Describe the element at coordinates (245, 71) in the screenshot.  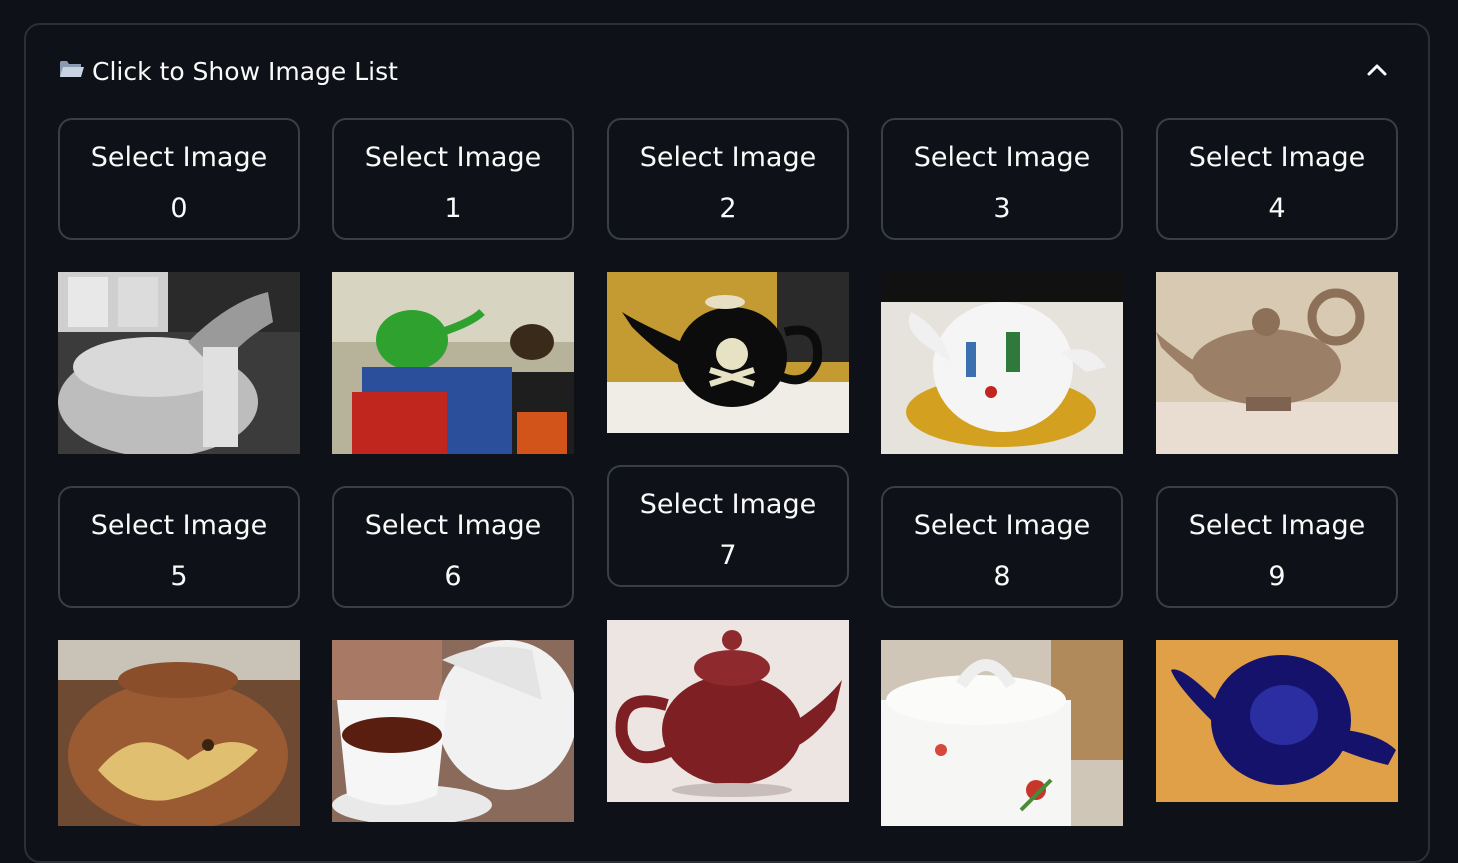
I see `expander-title: Click to Show Image List` at that location.